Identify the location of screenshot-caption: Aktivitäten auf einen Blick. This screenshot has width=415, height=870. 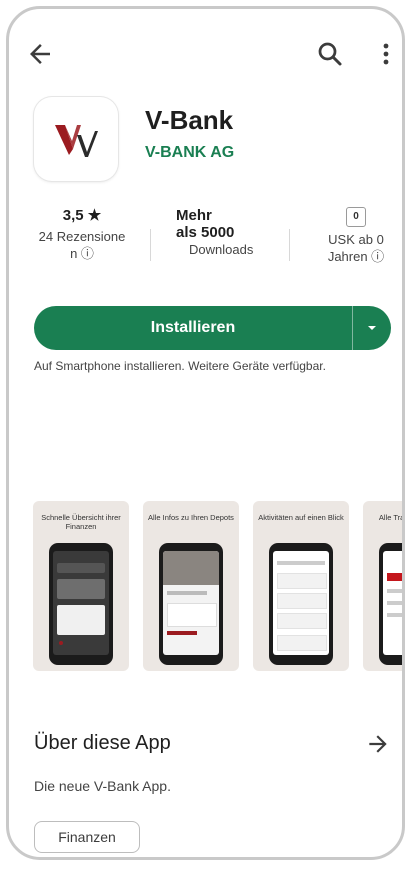
(301, 517).